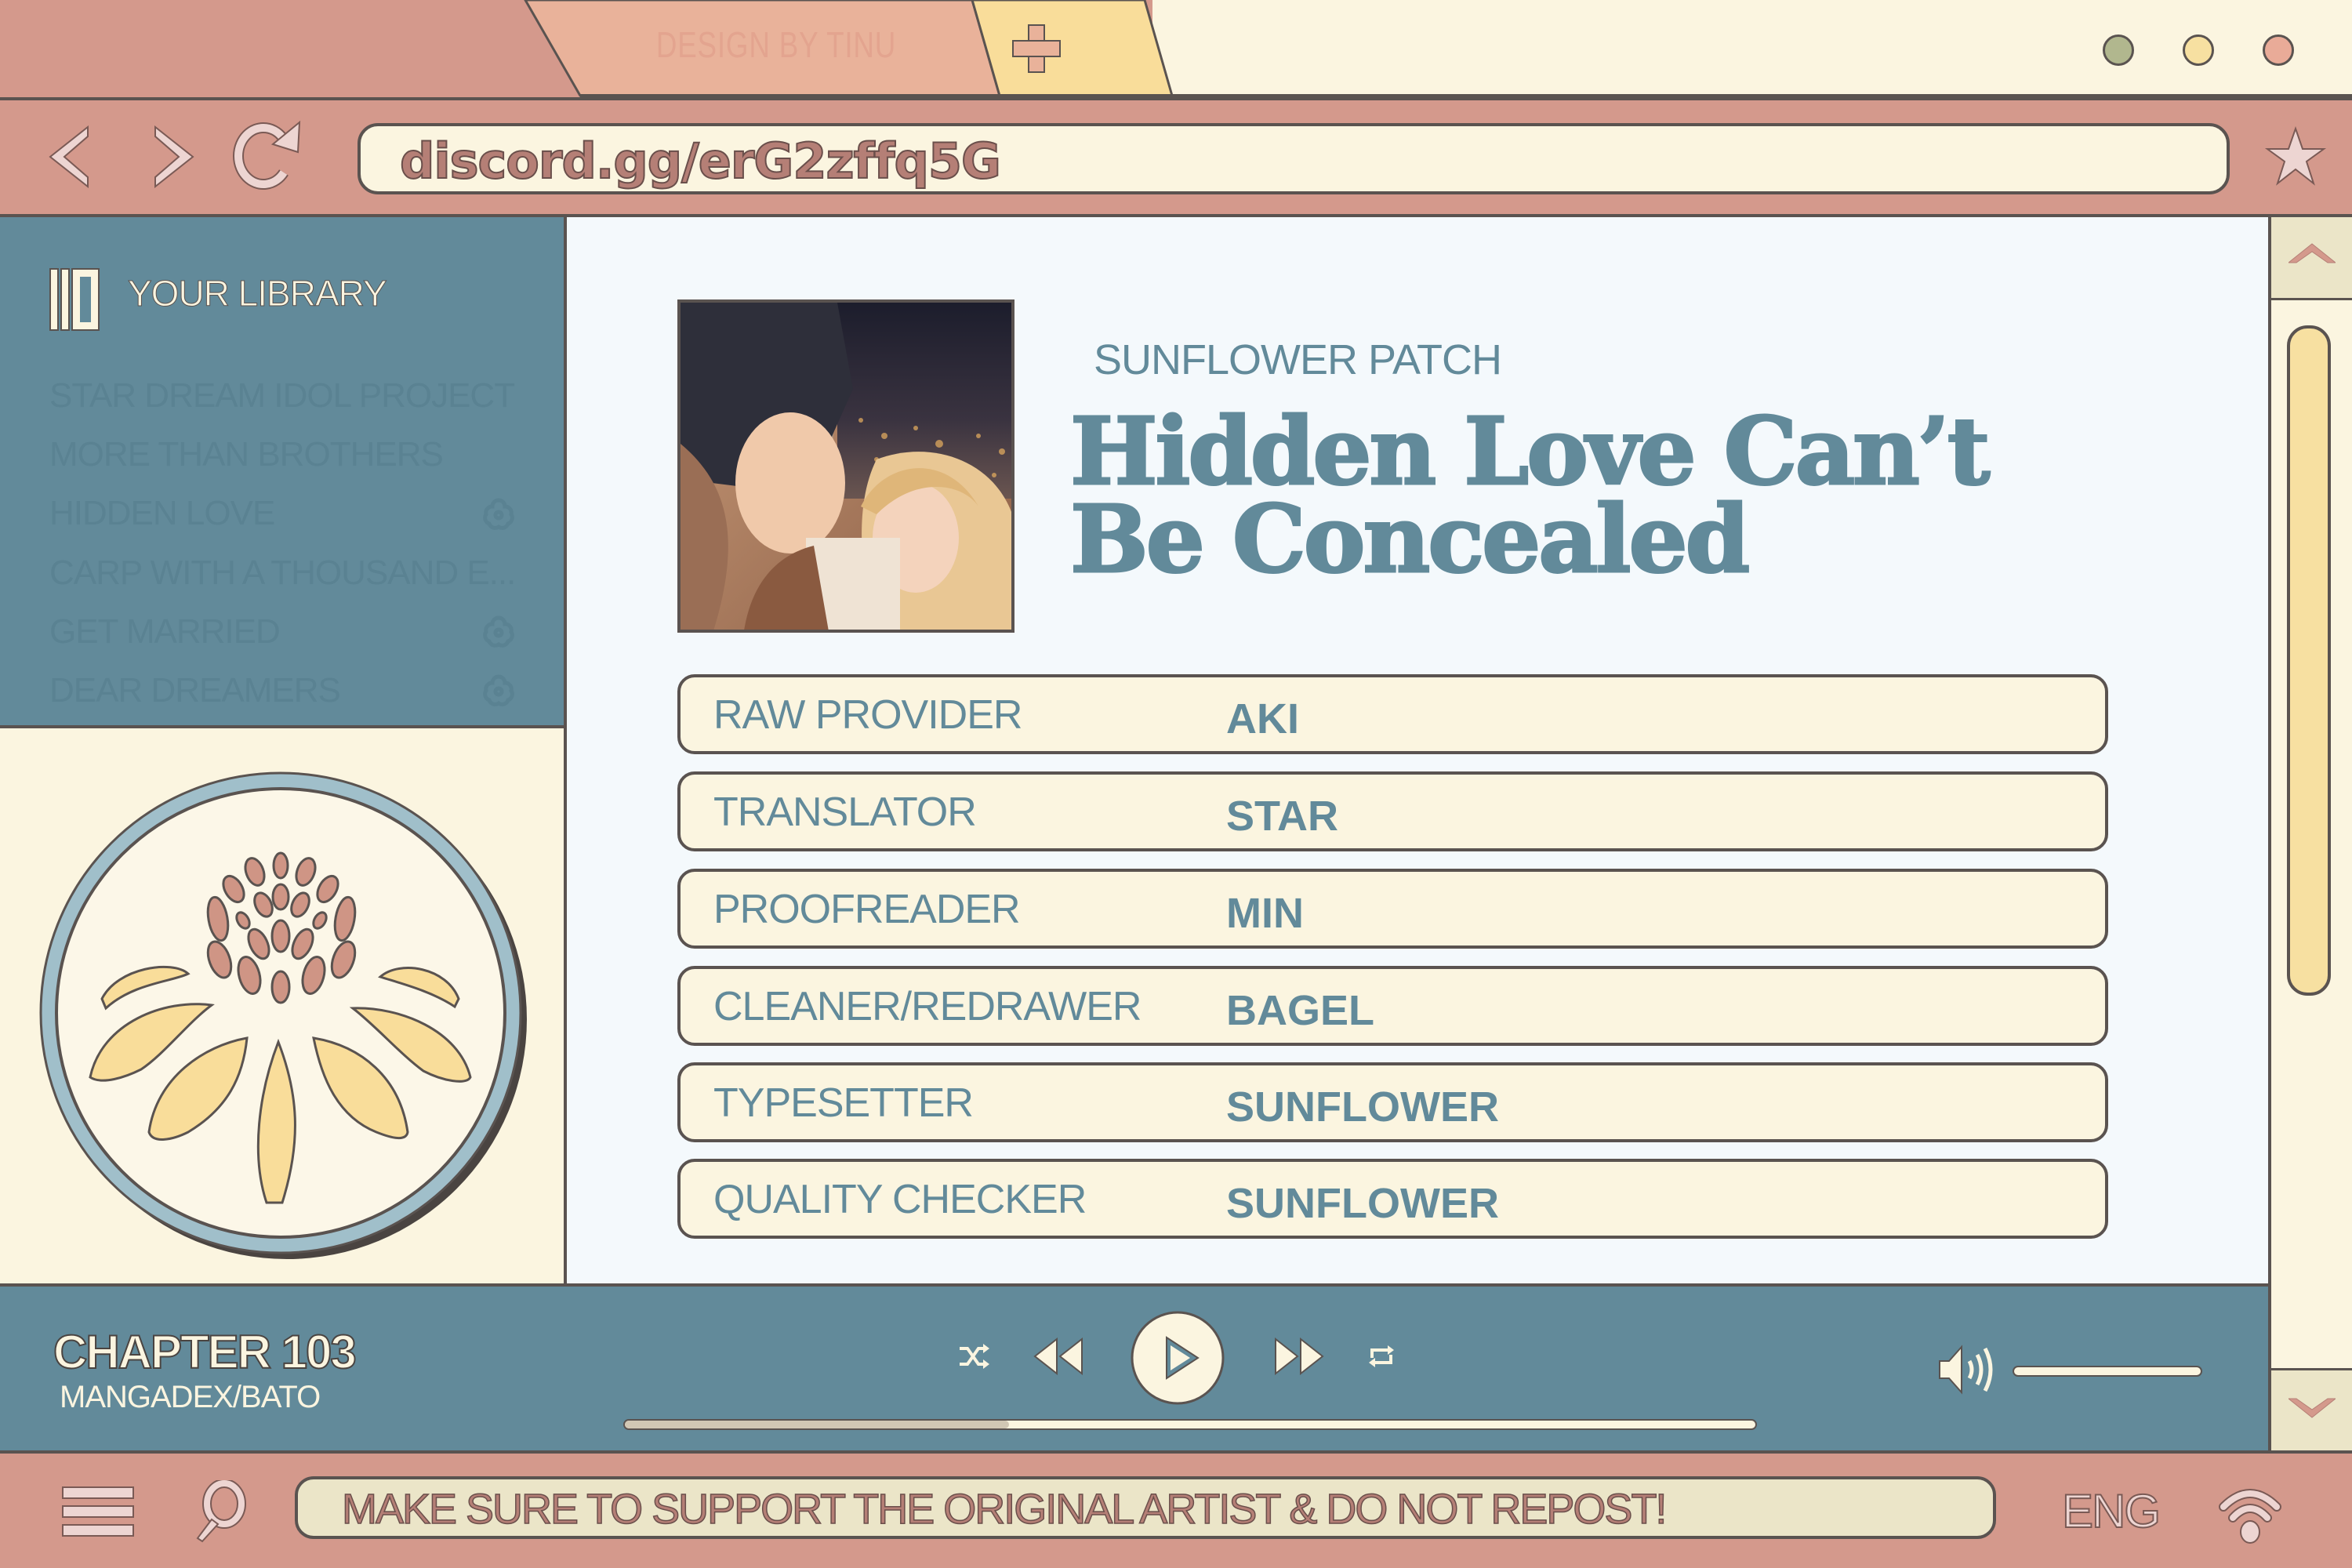 The image size is (2352, 1568). I want to click on credit-row: RAW PROVIDER AKI, so click(1392, 714).